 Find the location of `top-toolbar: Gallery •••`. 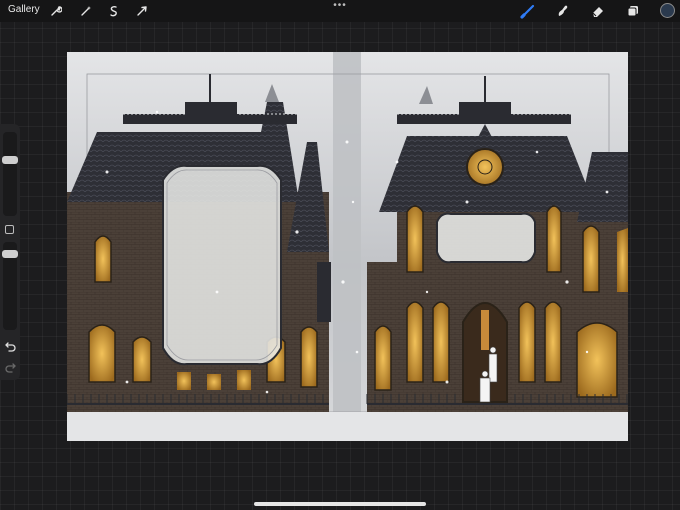

top-toolbar: Gallery ••• is located at coordinates (340, 11).